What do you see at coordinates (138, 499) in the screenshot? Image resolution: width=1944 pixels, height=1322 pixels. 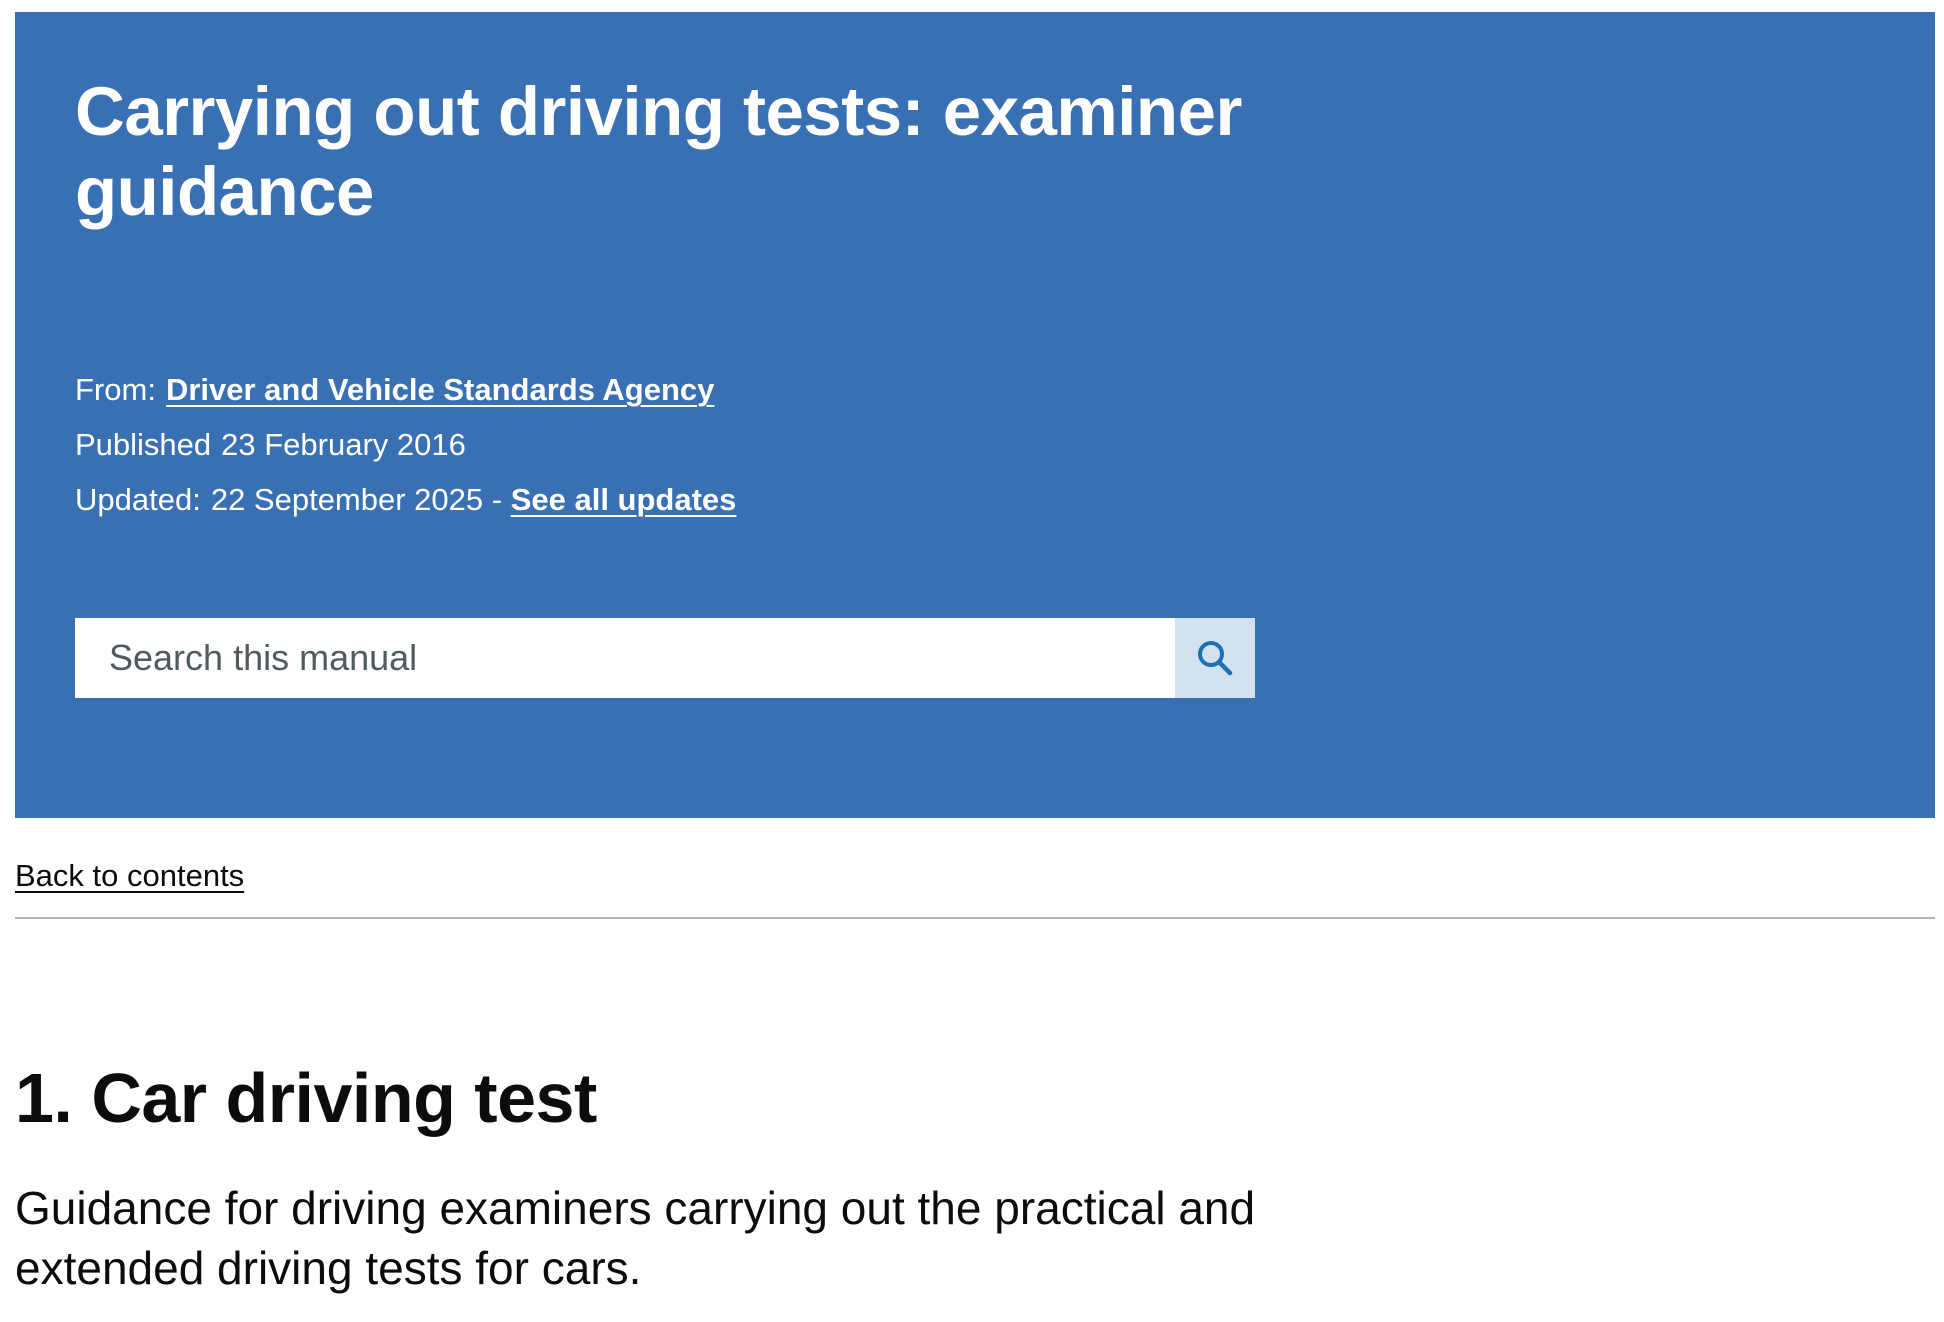 I see `updated-label: Updated:` at bounding box center [138, 499].